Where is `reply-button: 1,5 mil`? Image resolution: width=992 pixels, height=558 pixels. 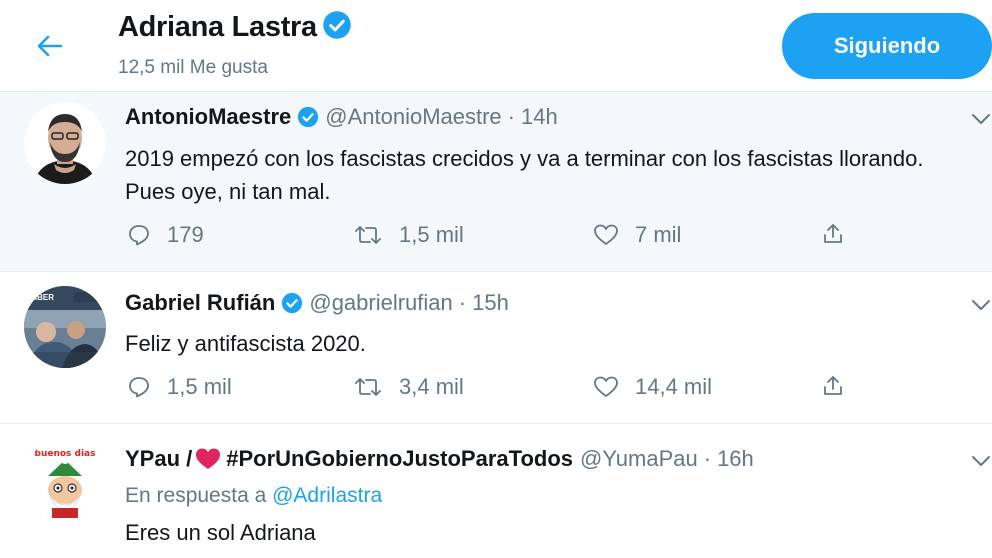 reply-button: 1,5 mil is located at coordinates (179, 387).